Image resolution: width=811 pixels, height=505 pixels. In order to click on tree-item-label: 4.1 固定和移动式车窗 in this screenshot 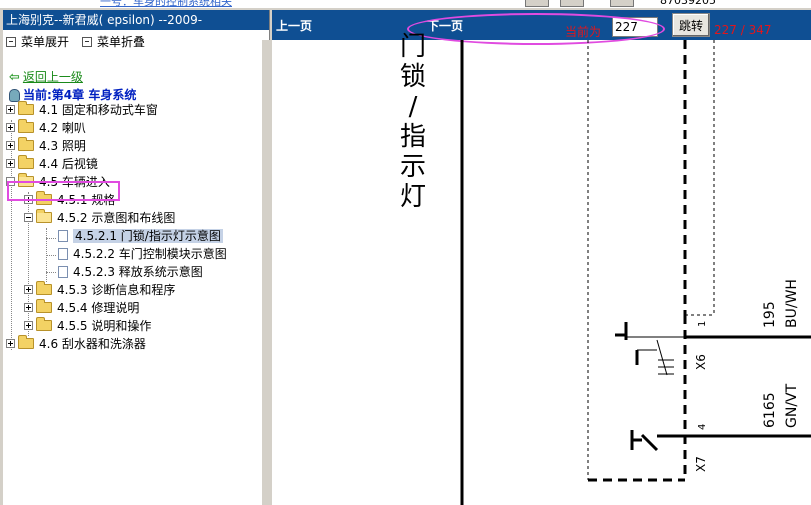, I will do `click(98, 110)`.